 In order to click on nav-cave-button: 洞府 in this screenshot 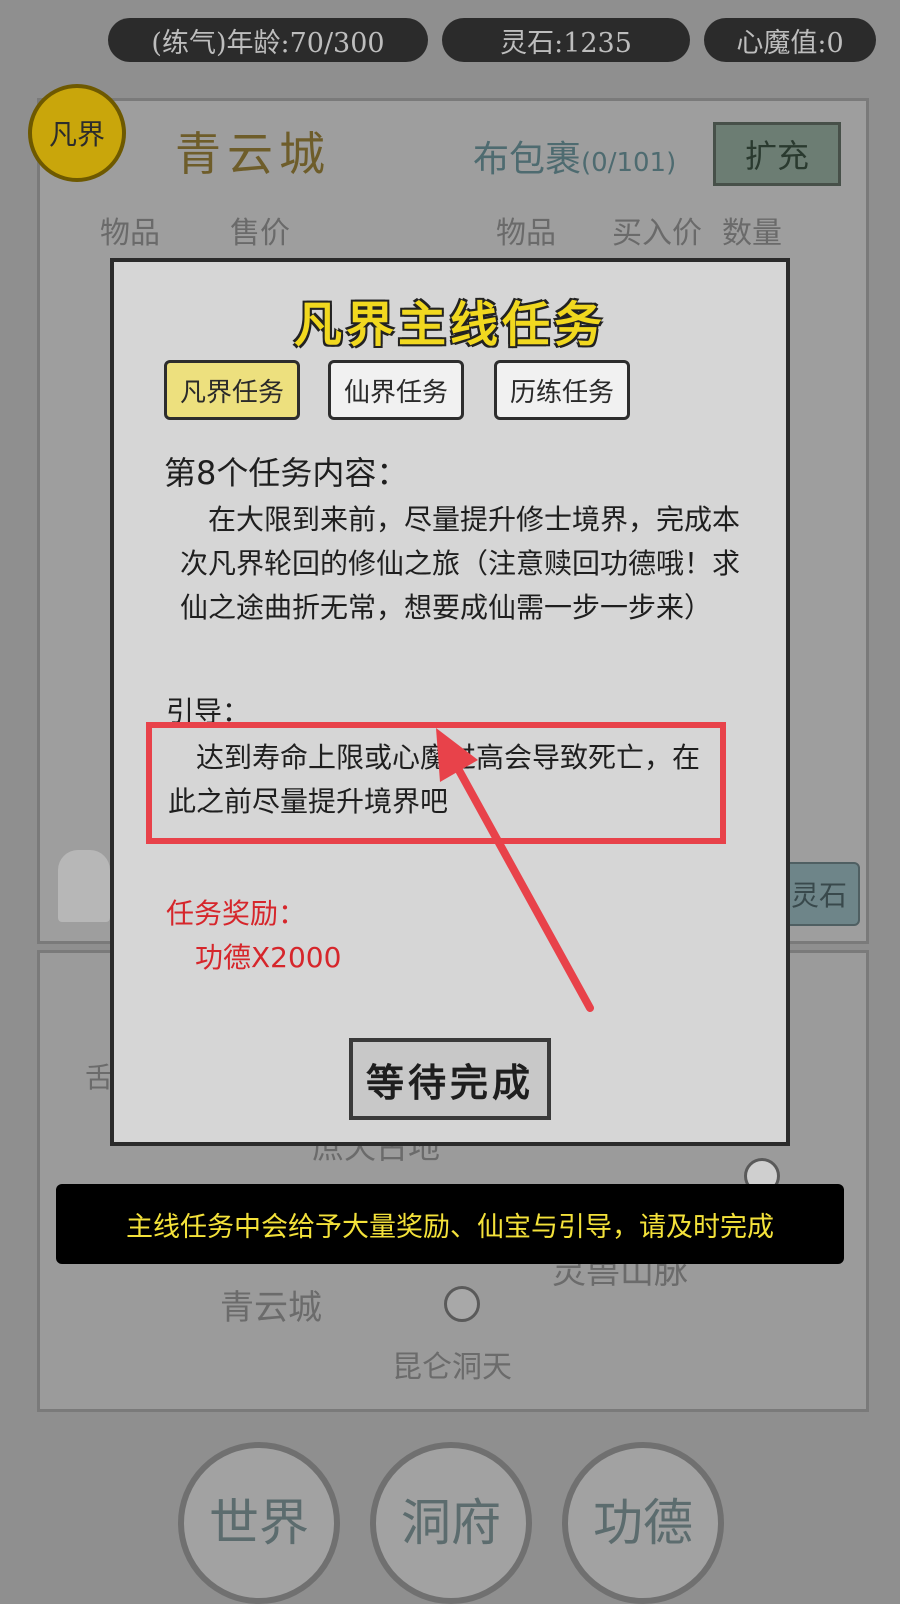, I will do `click(451, 1523)`.